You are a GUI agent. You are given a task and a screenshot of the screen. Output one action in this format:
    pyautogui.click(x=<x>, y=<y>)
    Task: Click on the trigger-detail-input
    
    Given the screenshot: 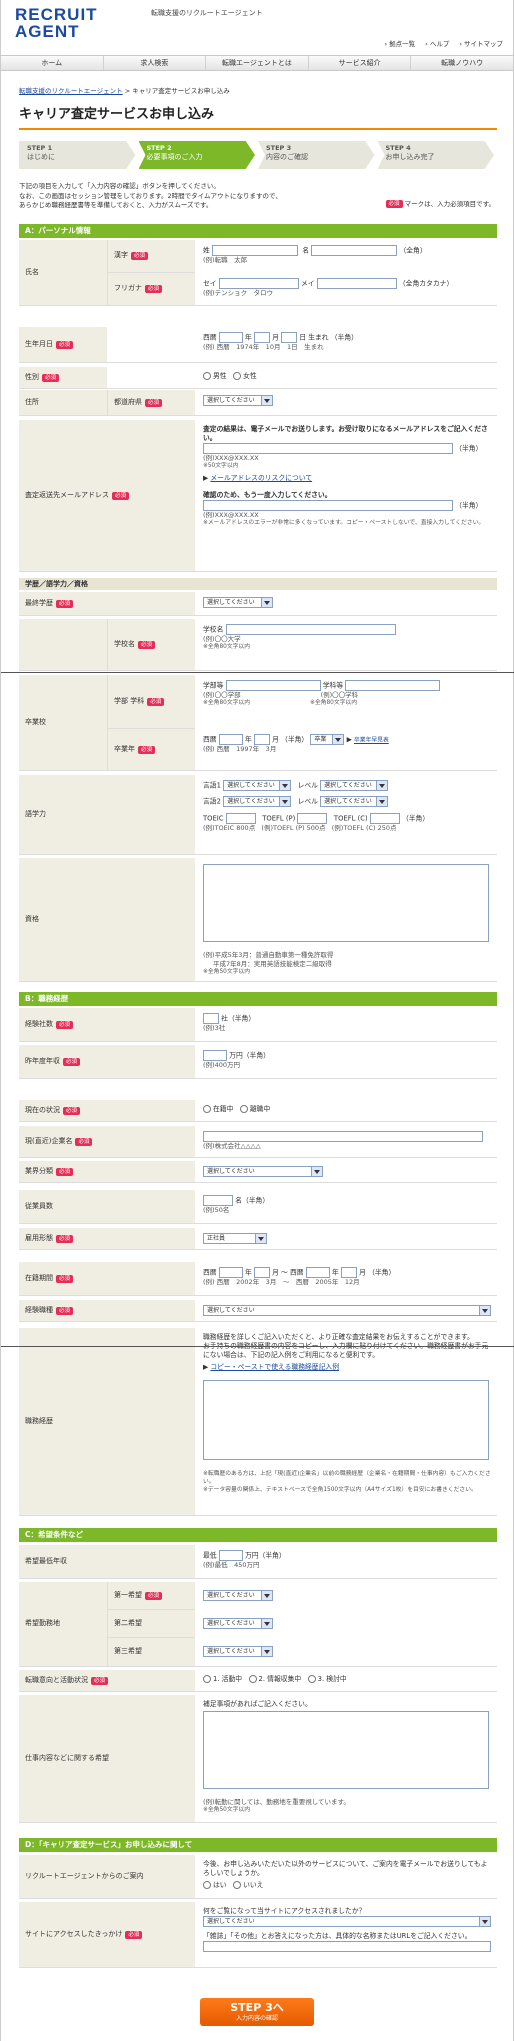 What is the action you would take?
    pyautogui.click(x=347, y=1947)
    